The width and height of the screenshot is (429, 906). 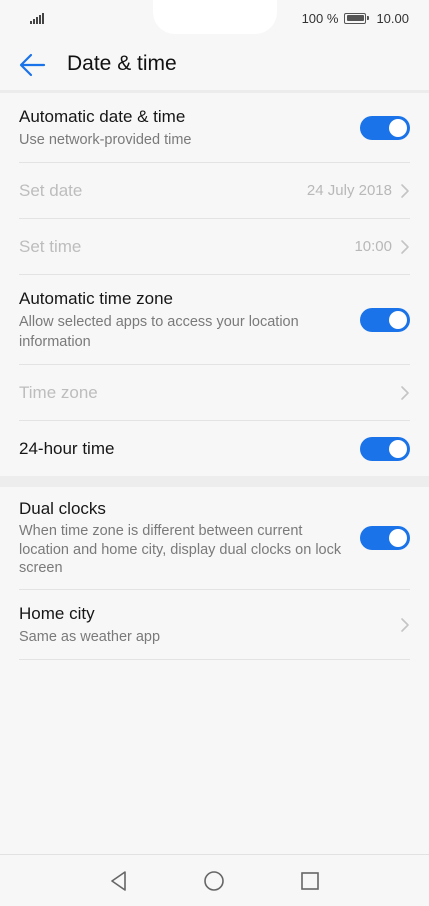 What do you see at coordinates (51, 190) in the screenshot?
I see `set-date-title: Set date` at bounding box center [51, 190].